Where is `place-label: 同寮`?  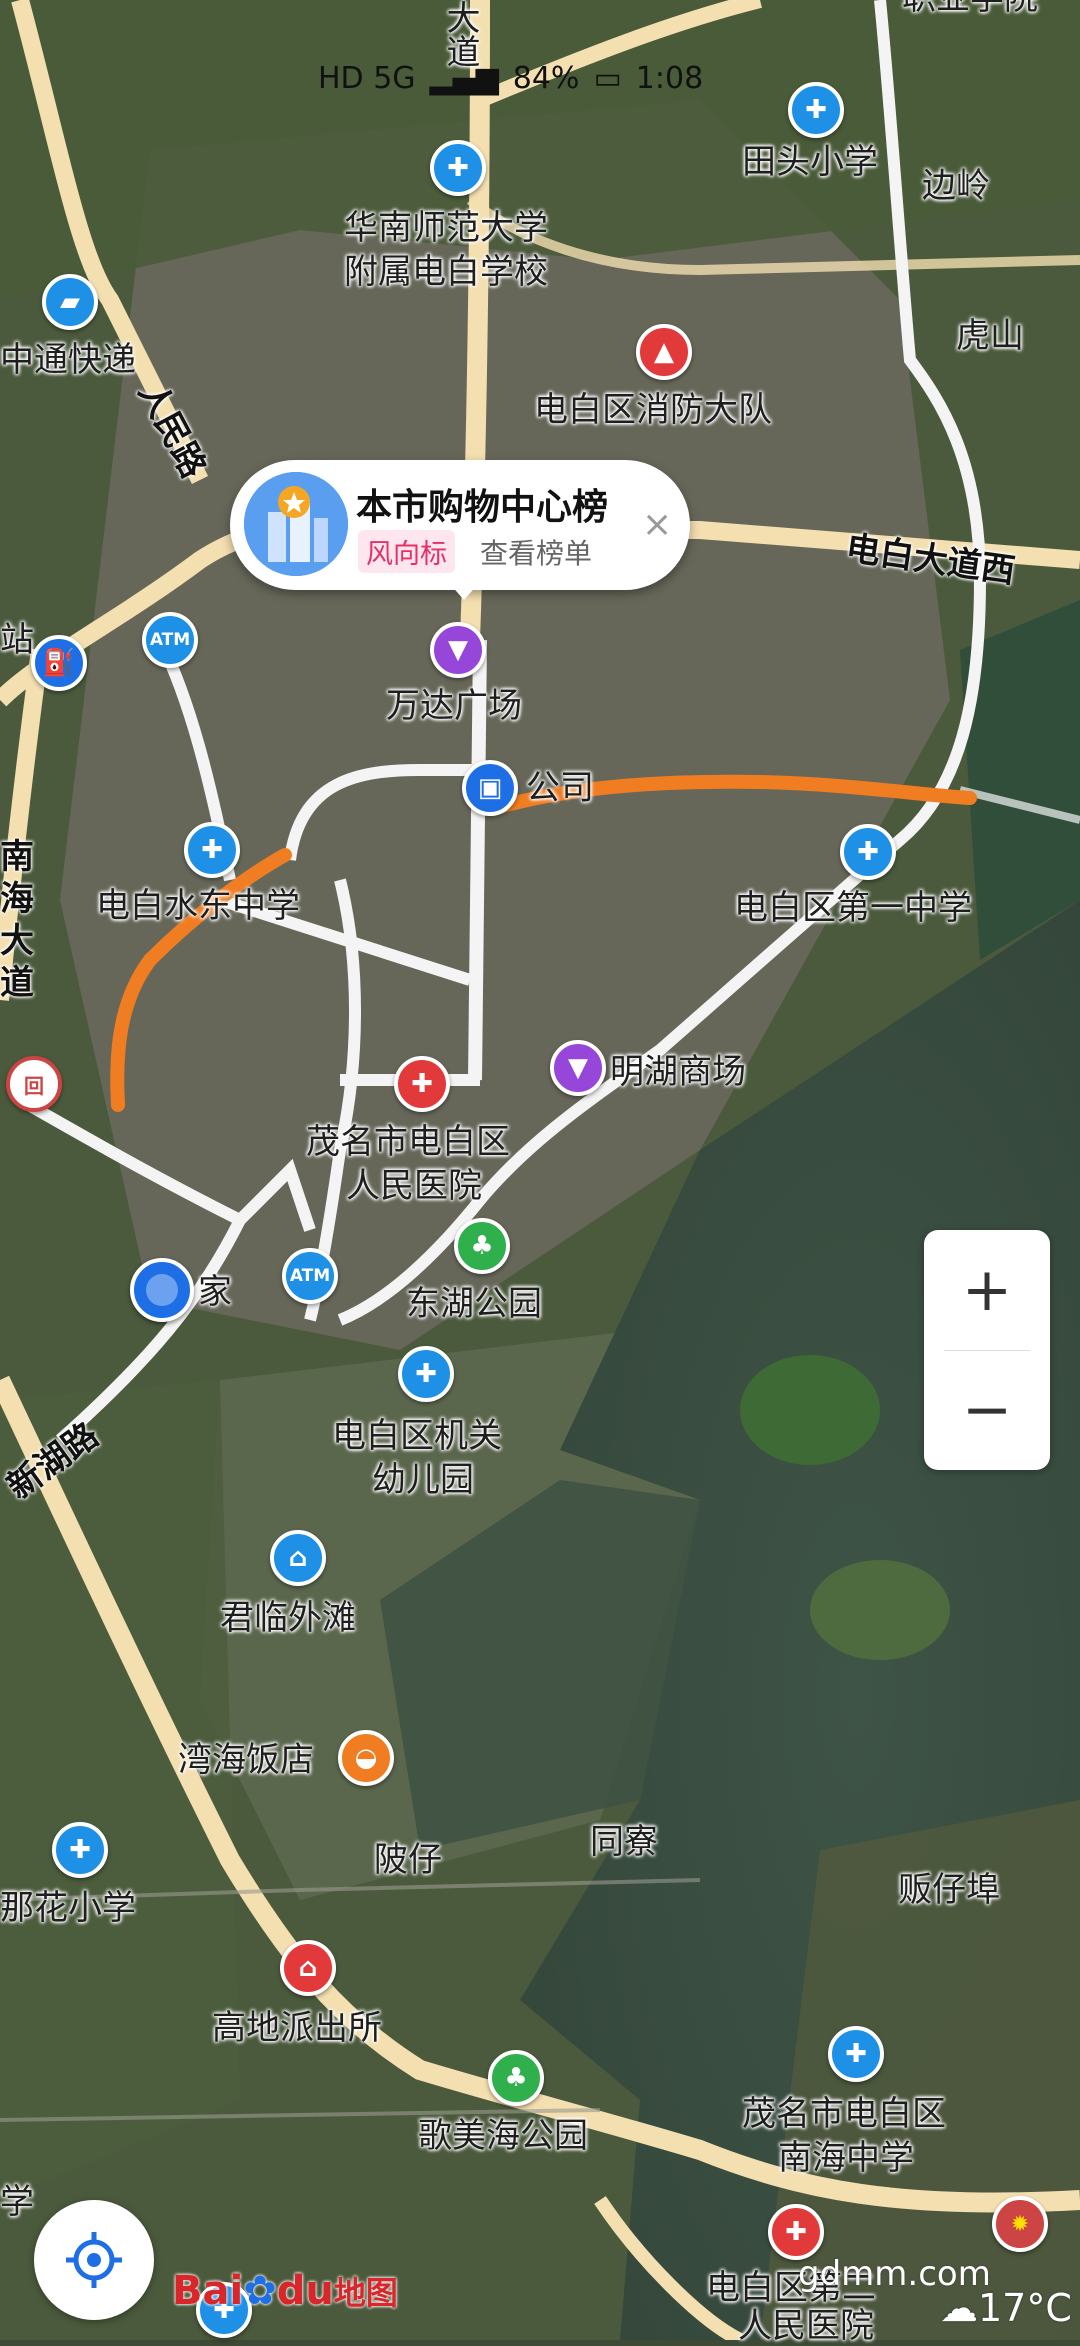 place-label: 同寮 is located at coordinates (624, 1842).